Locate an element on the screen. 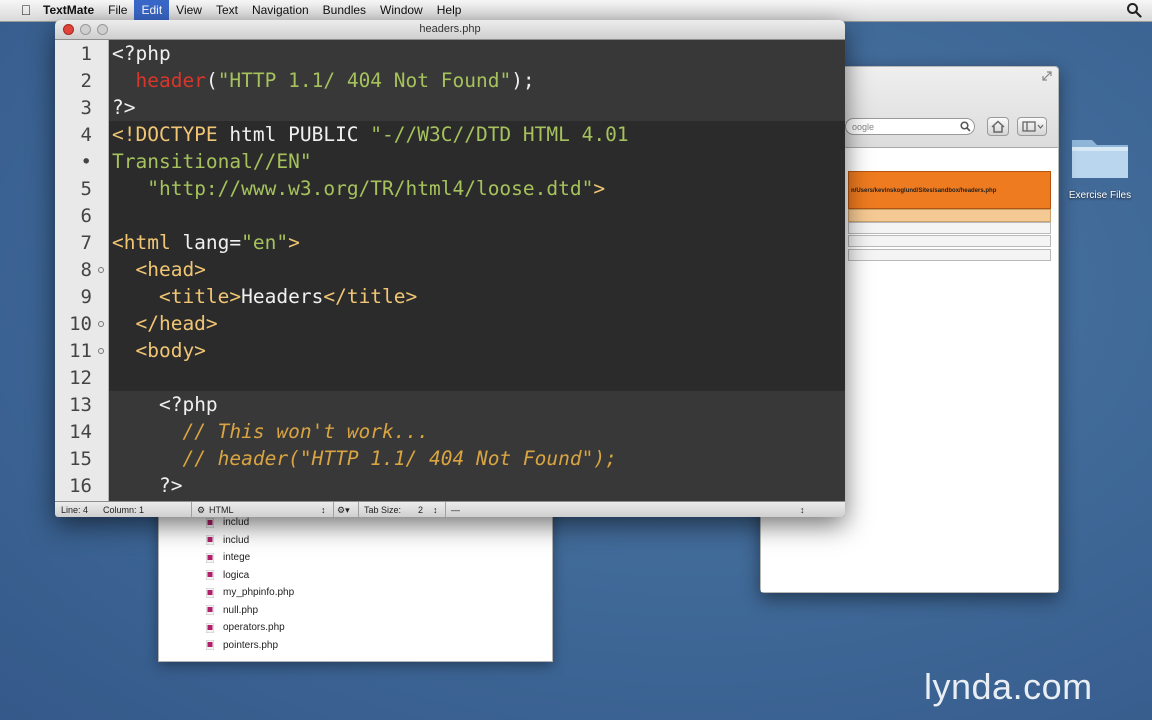 The image size is (1152, 720). editor-titlebar: headers.php is located at coordinates (450, 30).